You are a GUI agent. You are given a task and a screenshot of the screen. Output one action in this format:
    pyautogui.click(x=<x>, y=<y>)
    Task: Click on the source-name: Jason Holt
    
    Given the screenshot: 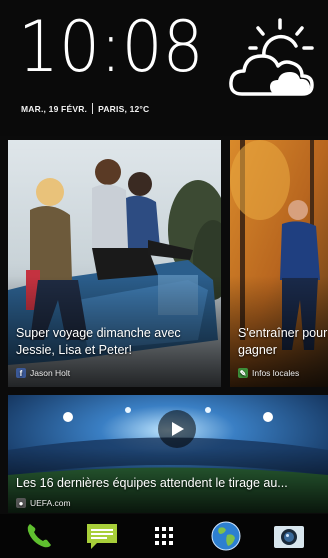 What is the action you would take?
    pyautogui.click(x=50, y=373)
    